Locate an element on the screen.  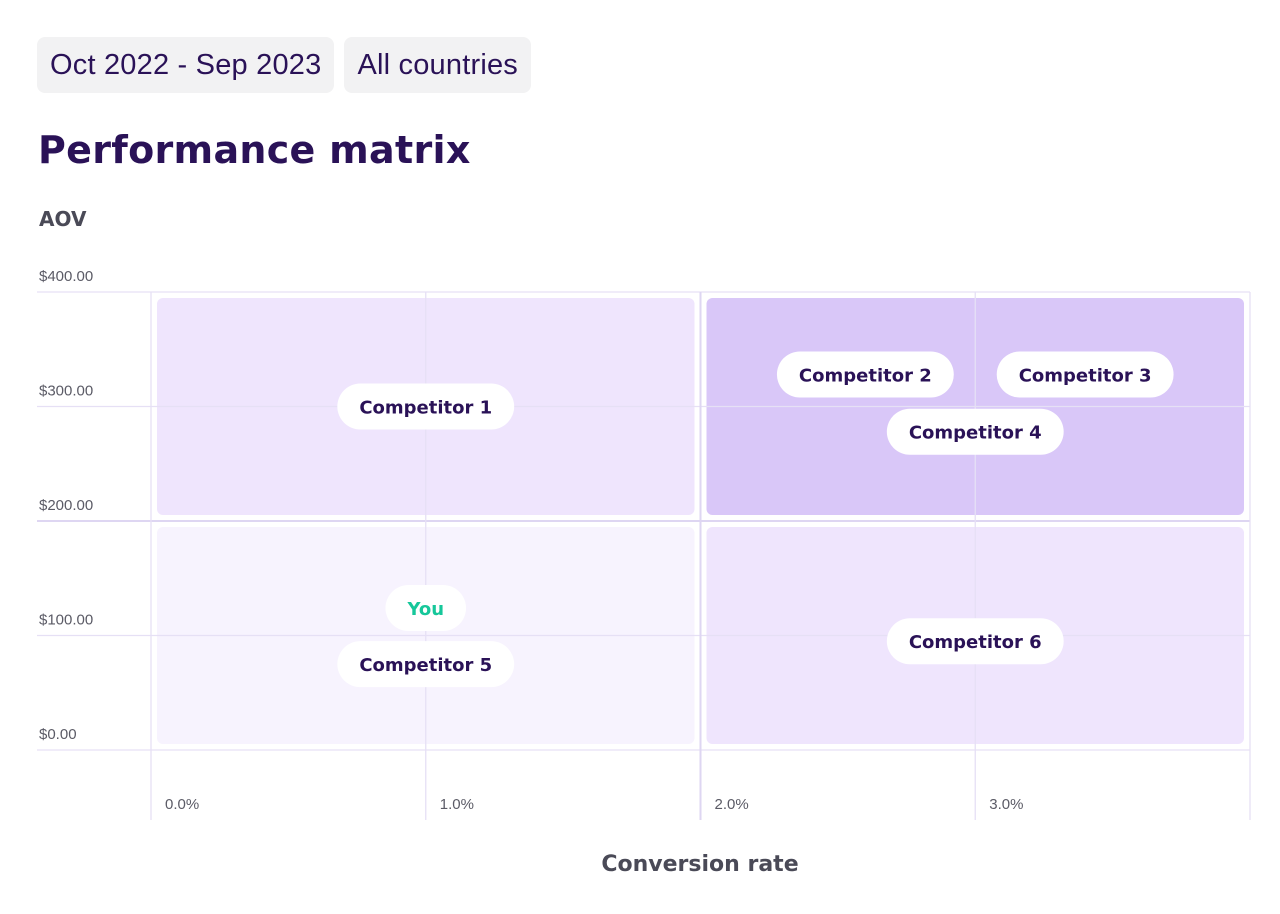
x-axis-title: Conversion rate is located at coordinates (700, 864).